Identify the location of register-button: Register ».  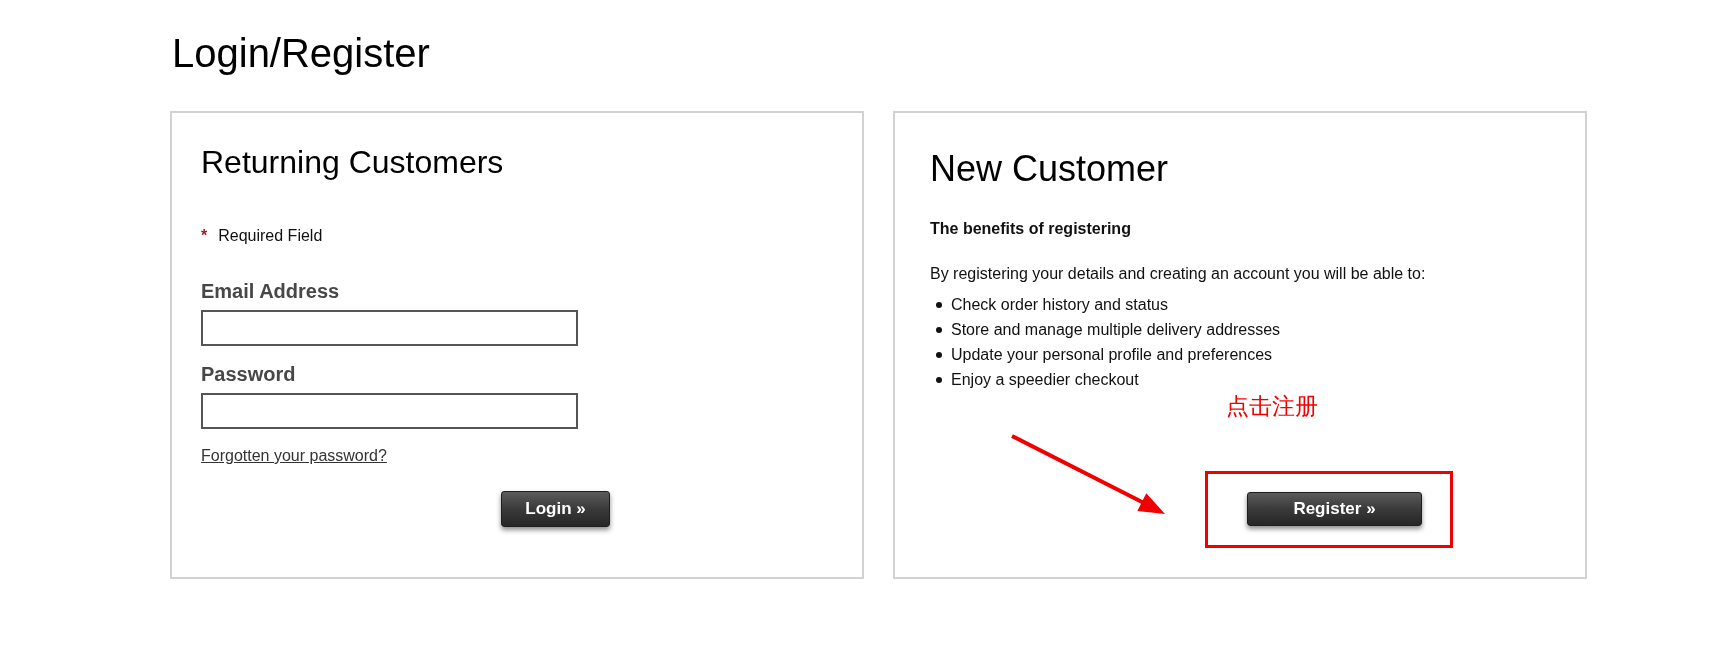
(1334, 509).